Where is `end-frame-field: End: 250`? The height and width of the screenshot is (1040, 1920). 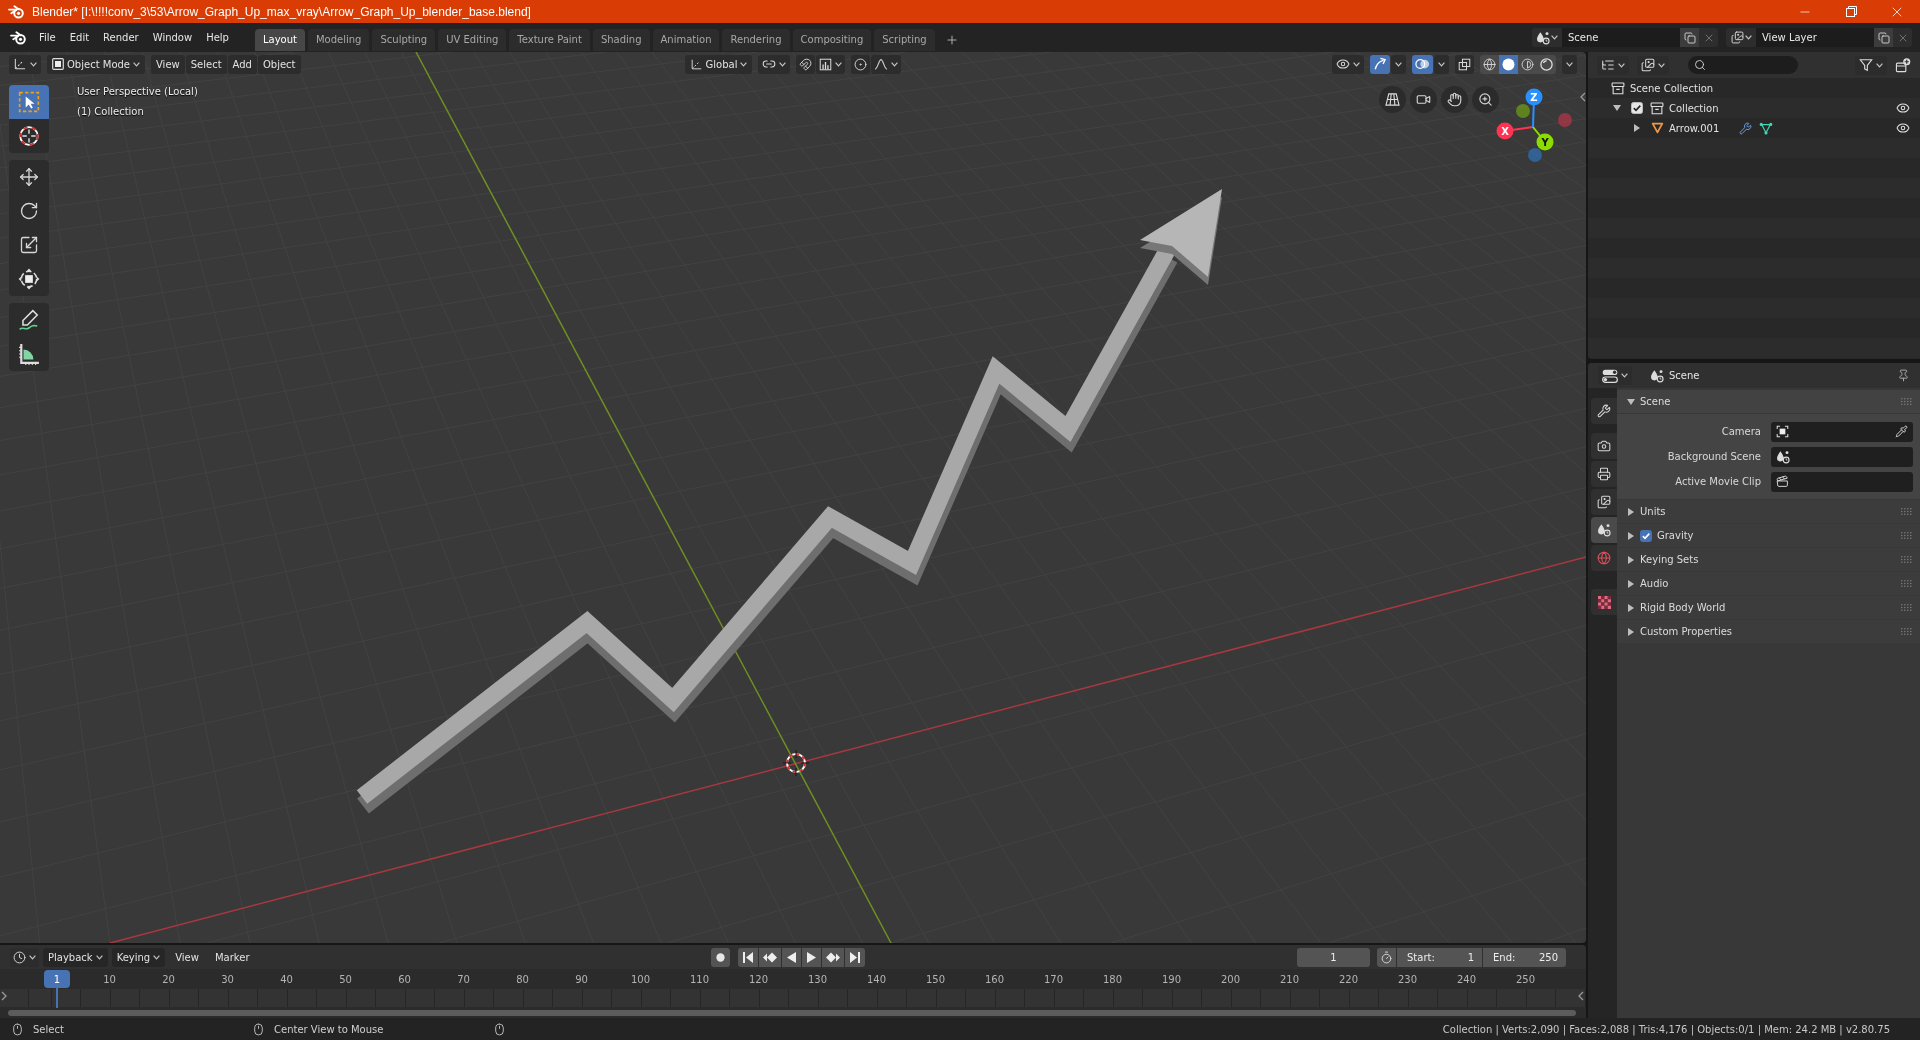 end-frame-field: End: 250 is located at coordinates (1524, 957).